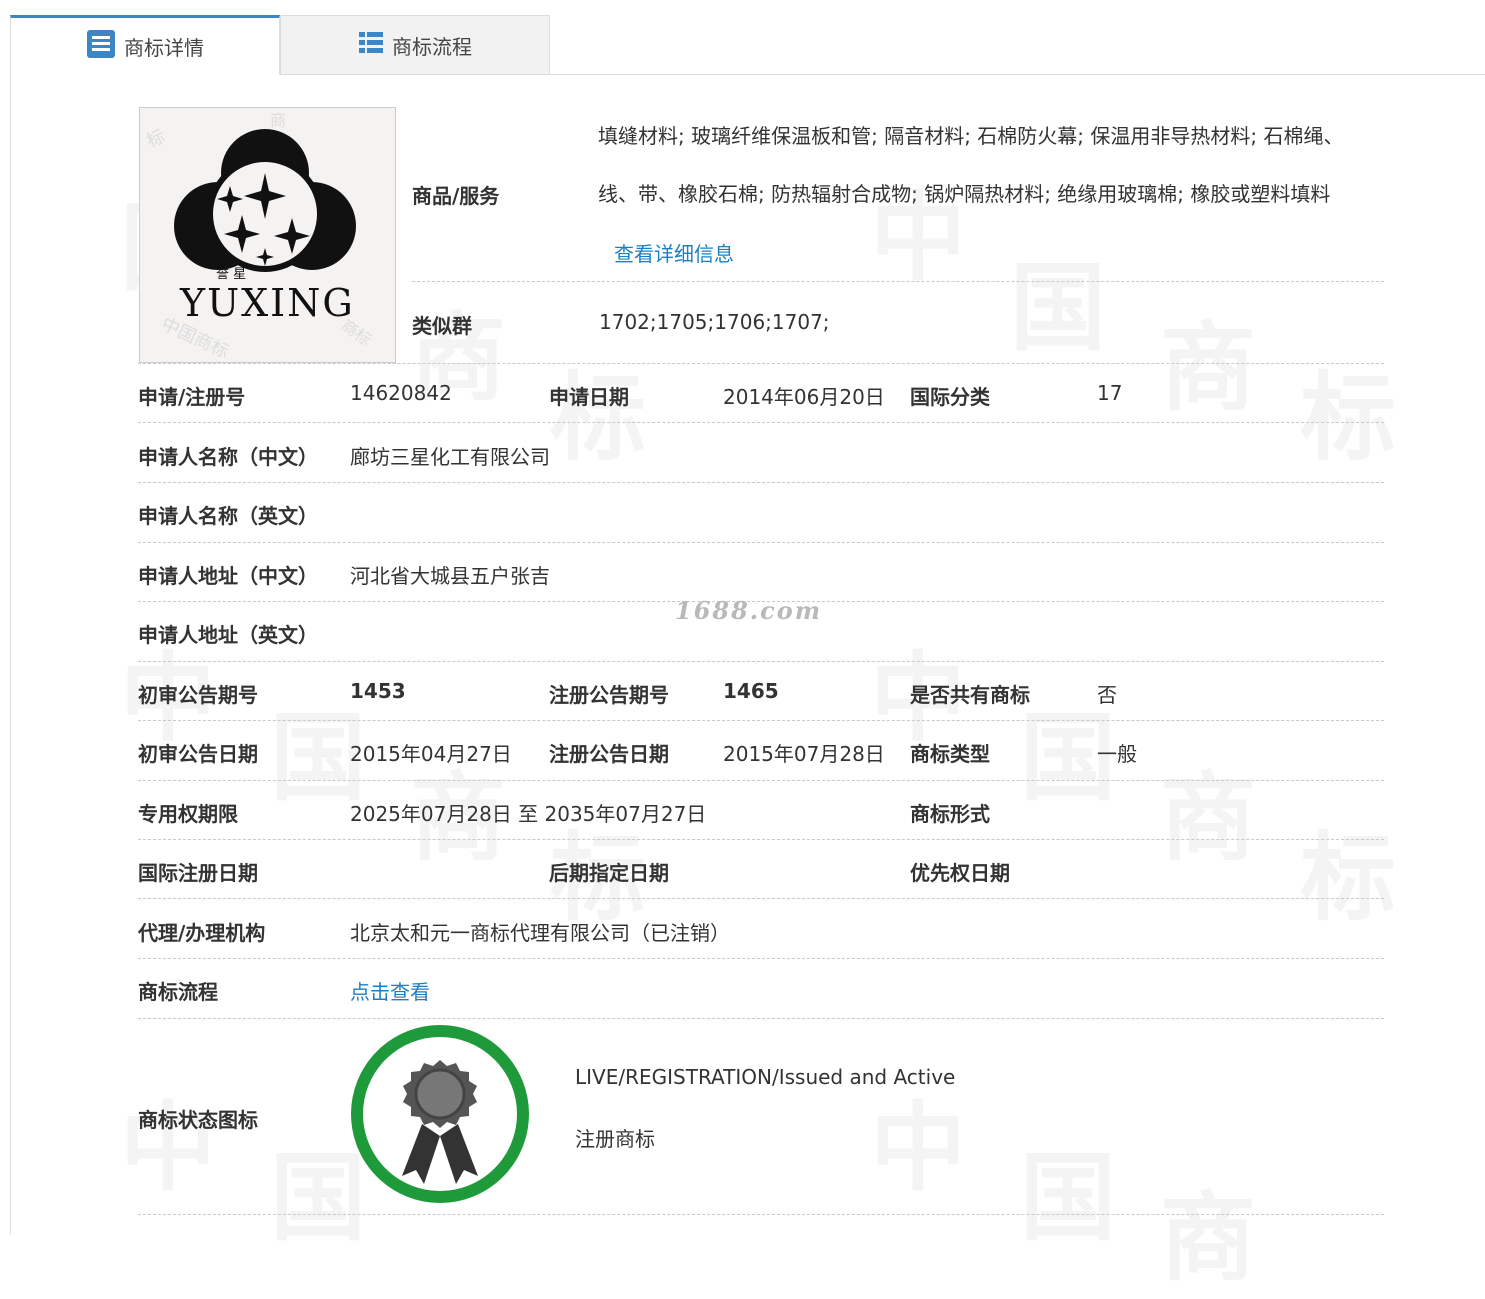  I want to click on applicant-addr-cn-value: 河北省大城县五户张吉, so click(450, 576).